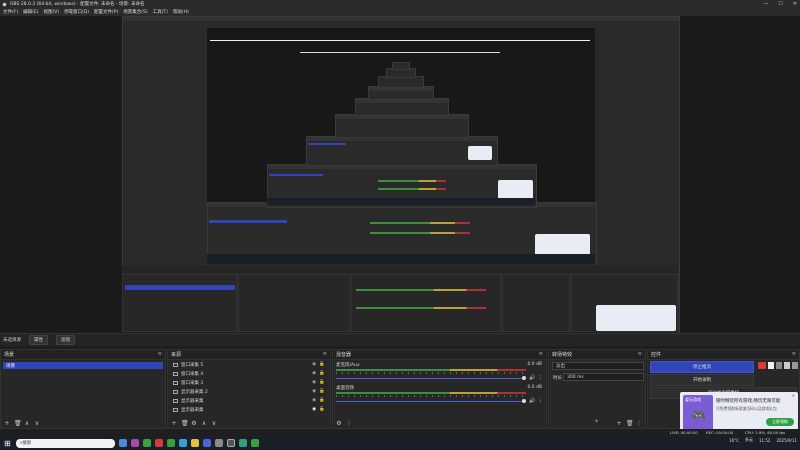  What do you see at coordinates (734, 440) in the screenshot?
I see `weather-temp: 16°C` at bounding box center [734, 440].